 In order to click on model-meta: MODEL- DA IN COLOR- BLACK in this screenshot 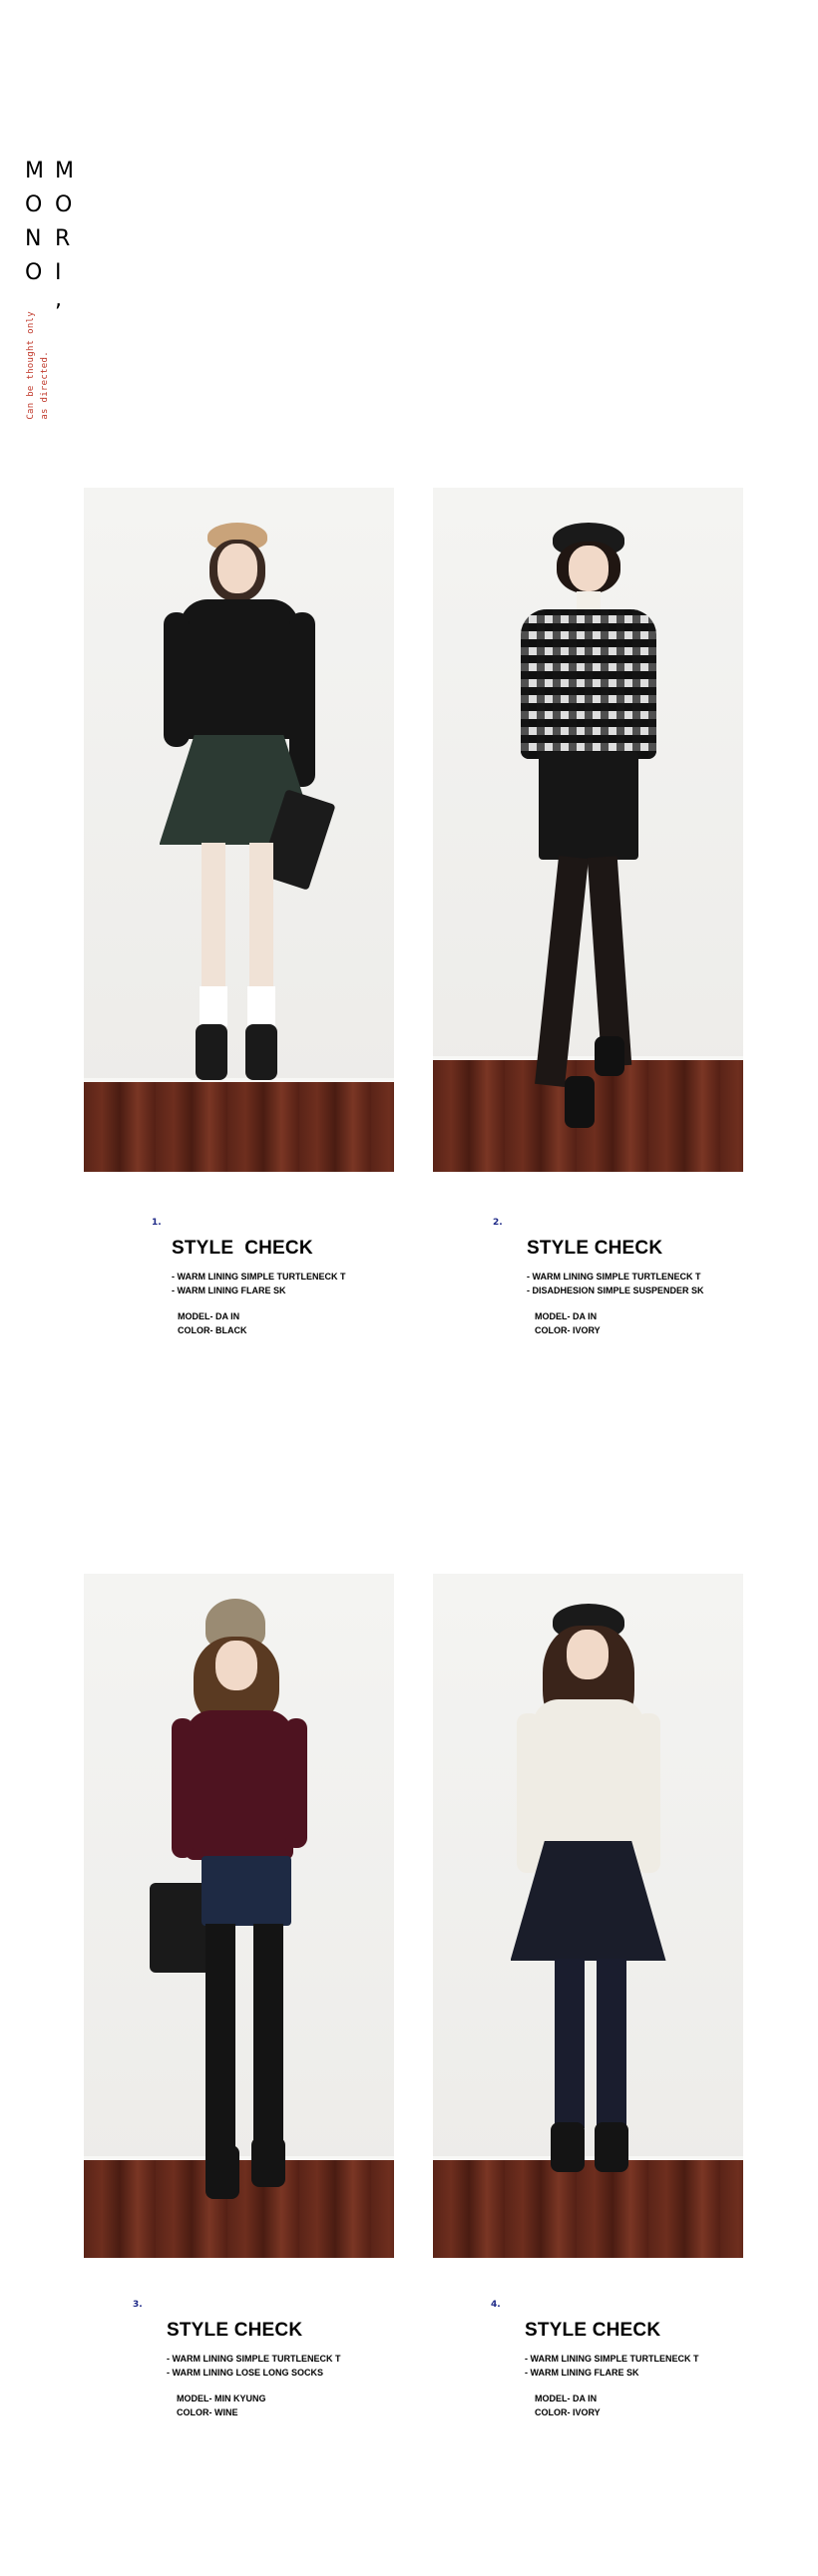, I will do `click(282, 1323)`.